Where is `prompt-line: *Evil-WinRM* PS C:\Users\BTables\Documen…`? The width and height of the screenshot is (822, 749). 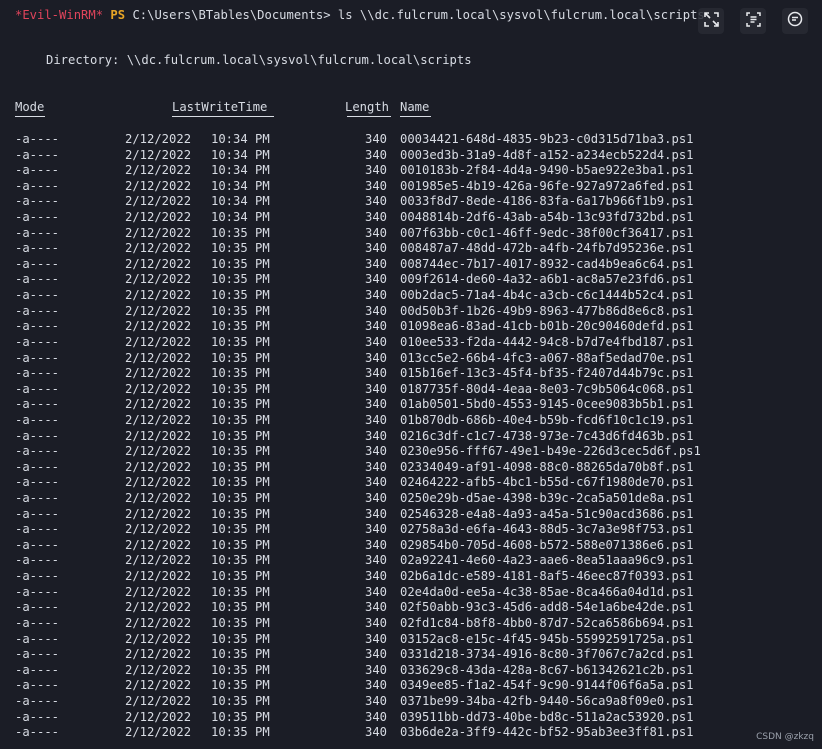
prompt-line: *Evil-WinRM* PS C:\Users\BTables\Documen… is located at coordinates (360, 15).